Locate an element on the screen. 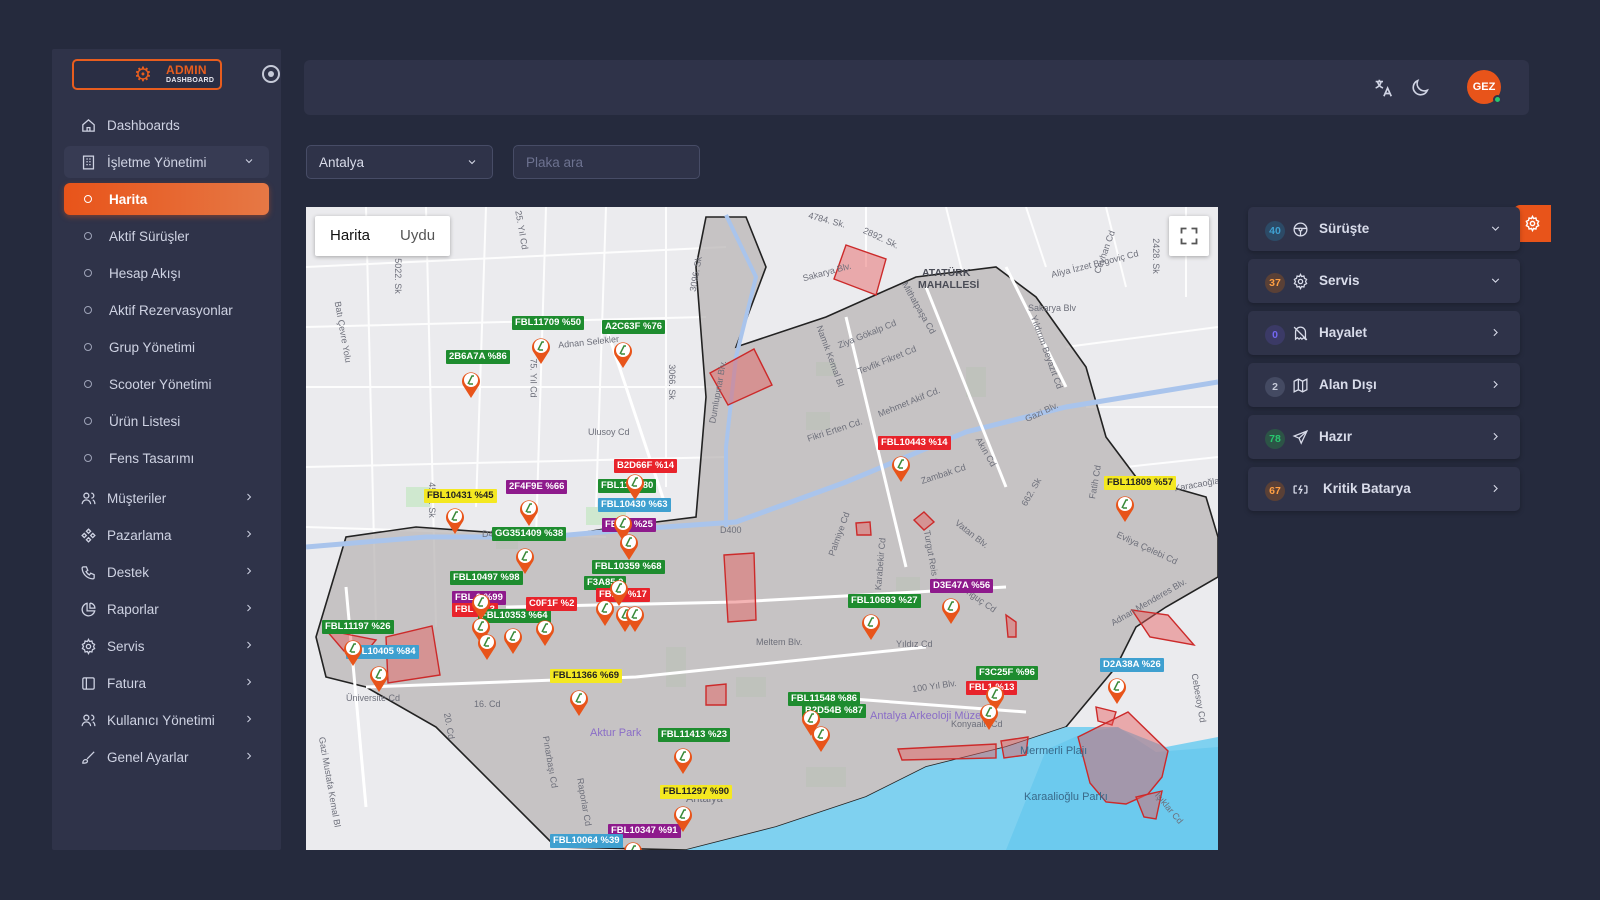 The image size is (1600, 900). status-item-kritik-batarya: 67 Kritik Batarya is located at coordinates (1384, 489).